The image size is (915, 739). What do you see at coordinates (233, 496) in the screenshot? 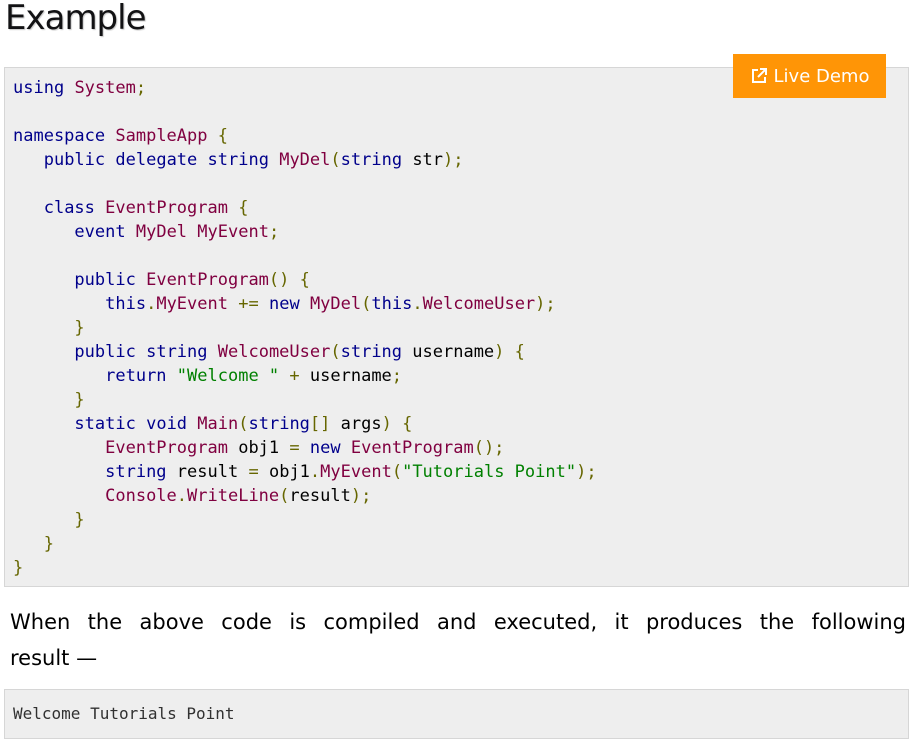
I see `code-token: WriteLine` at bounding box center [233, 496].